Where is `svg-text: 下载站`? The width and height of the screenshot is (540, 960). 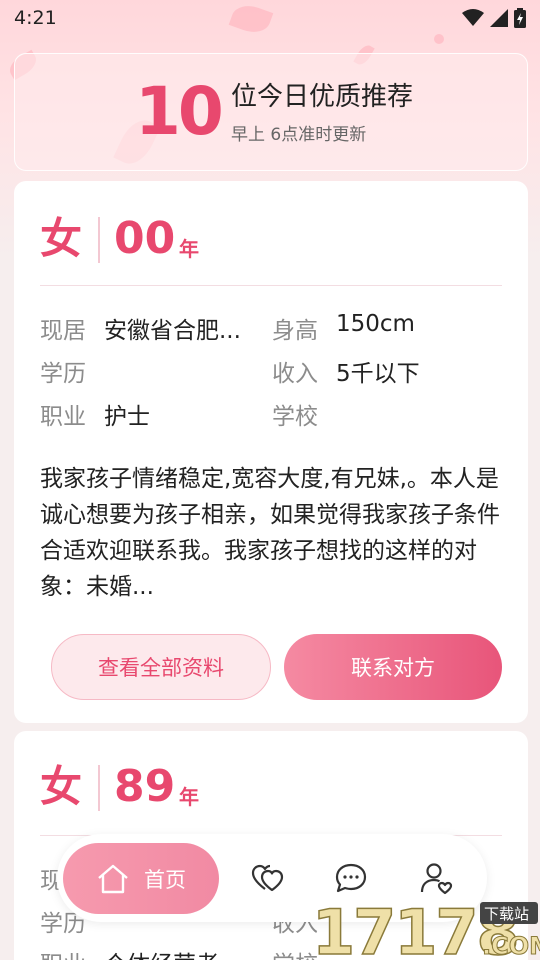 svg-text: 下载站 is located at coordinates (506, 914).